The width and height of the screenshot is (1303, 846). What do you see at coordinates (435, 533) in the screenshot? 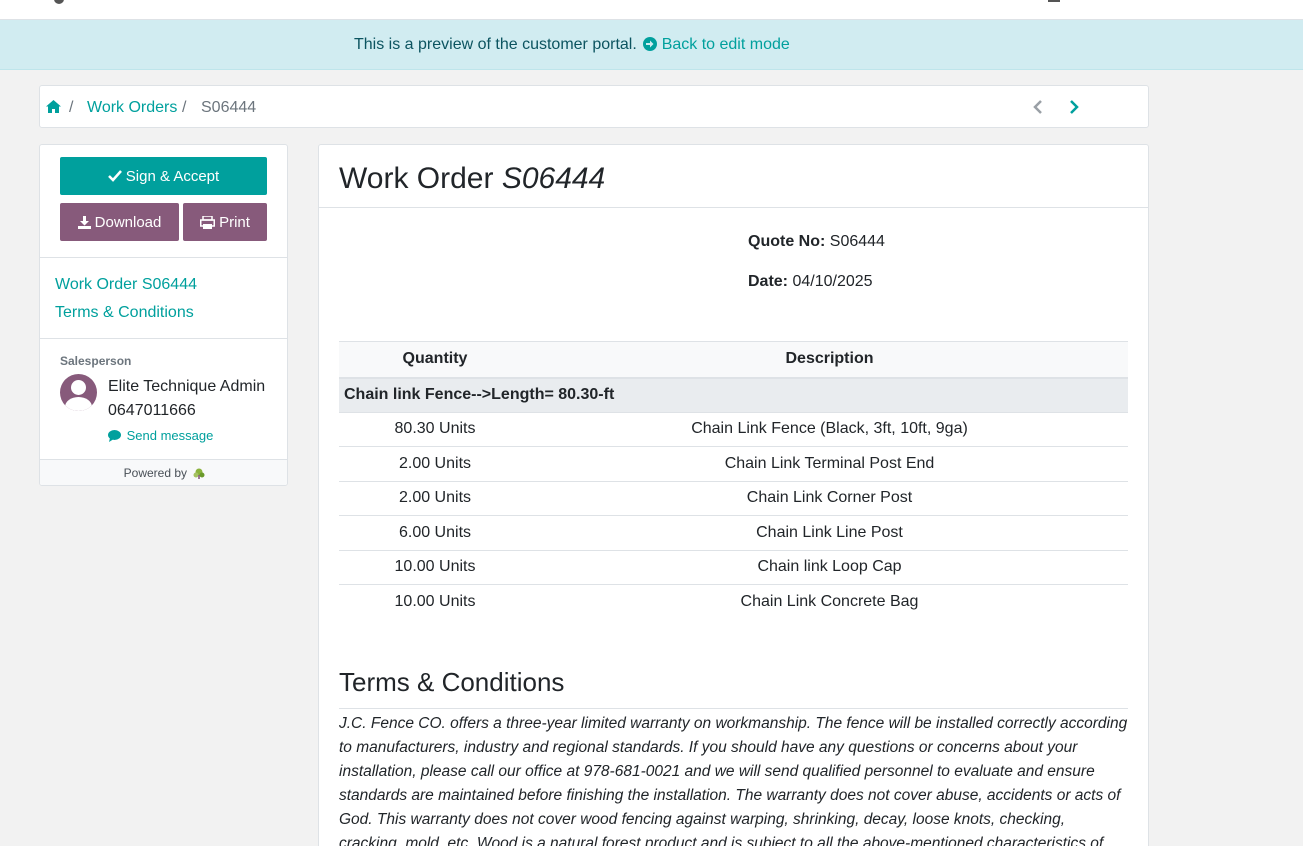
I see `line-quantity: 6.00 Units` at bounding box center [435, 533].